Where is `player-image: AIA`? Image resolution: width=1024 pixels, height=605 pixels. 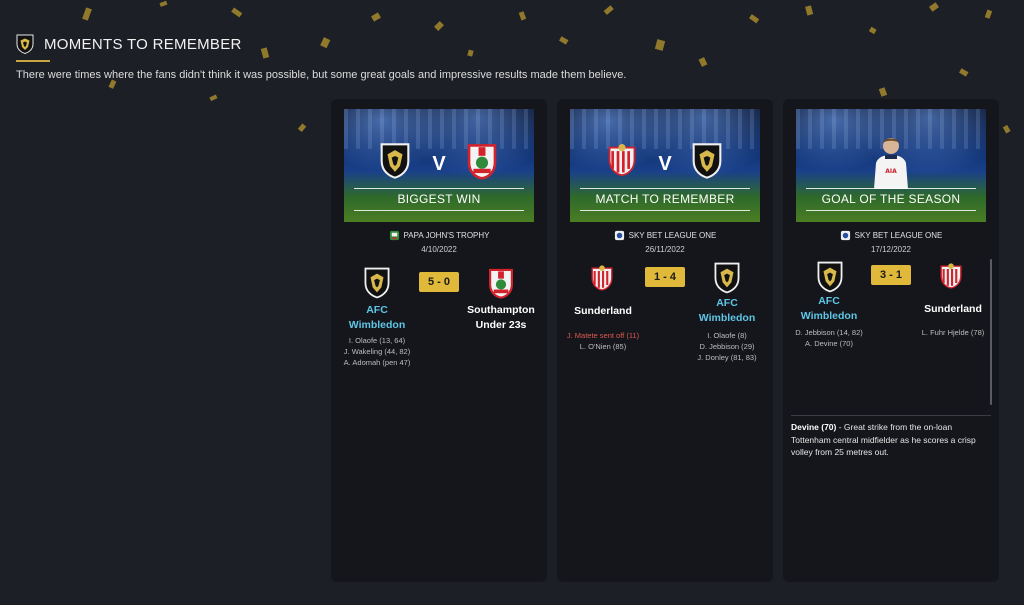 player-image: AIA is located at coordinates (891, 163).